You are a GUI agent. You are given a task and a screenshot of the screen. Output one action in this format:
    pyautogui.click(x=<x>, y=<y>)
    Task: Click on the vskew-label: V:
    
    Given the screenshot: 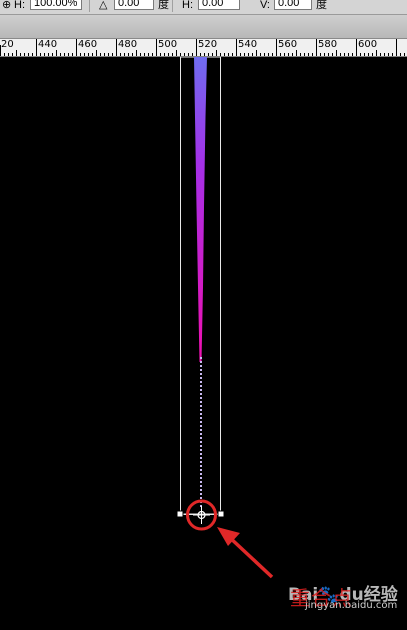 What is the action you would take?
    pyautogui.click(x=265, y=5)
    